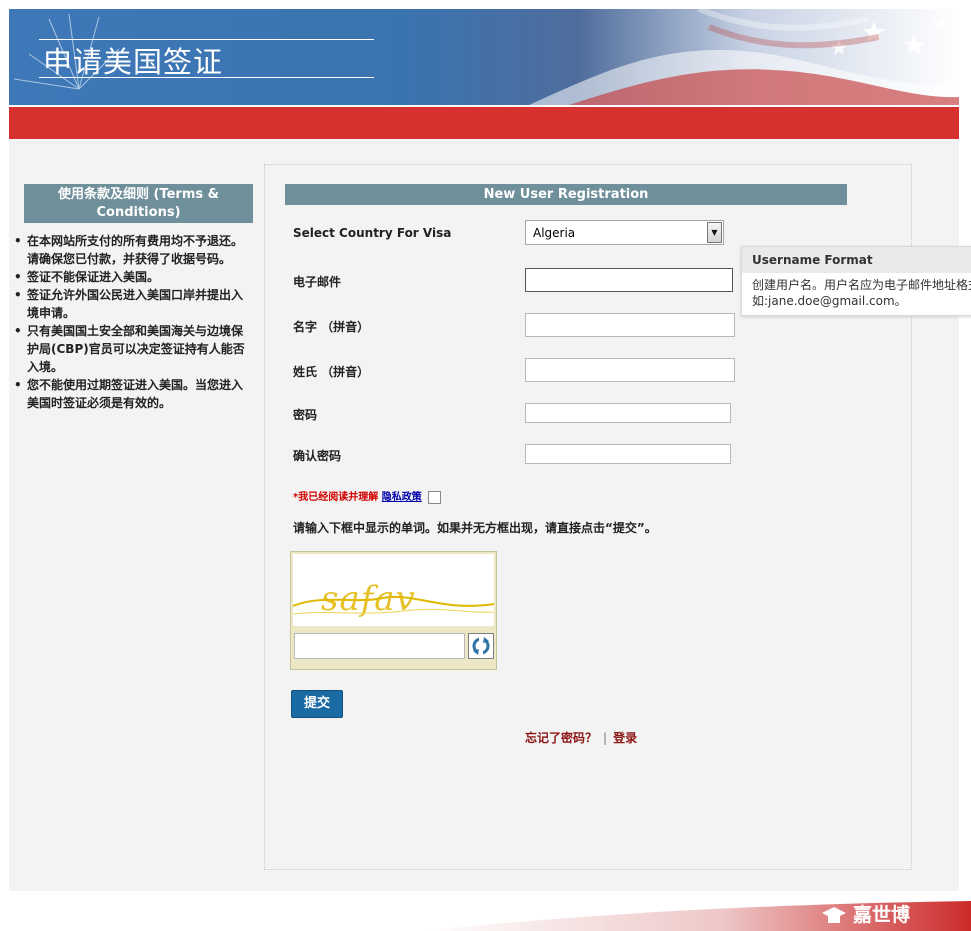  Describe the element at coordinates (829, 301) in the screenshot. I see `tooltip-text-line2: 如:jane.doe@gmail.com。` at that location.